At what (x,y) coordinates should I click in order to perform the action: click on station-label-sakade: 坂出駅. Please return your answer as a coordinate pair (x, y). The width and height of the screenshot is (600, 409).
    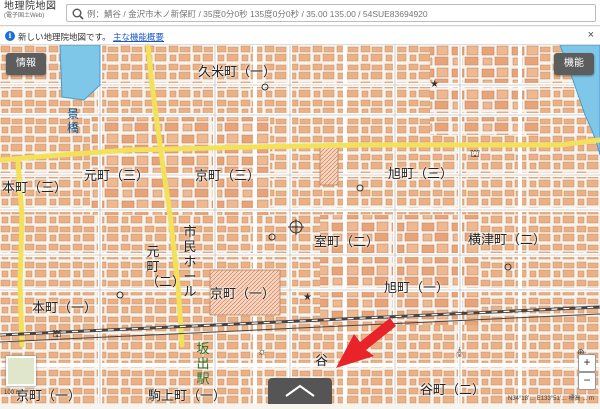
    Looking at the image, I should click on (203, 363).